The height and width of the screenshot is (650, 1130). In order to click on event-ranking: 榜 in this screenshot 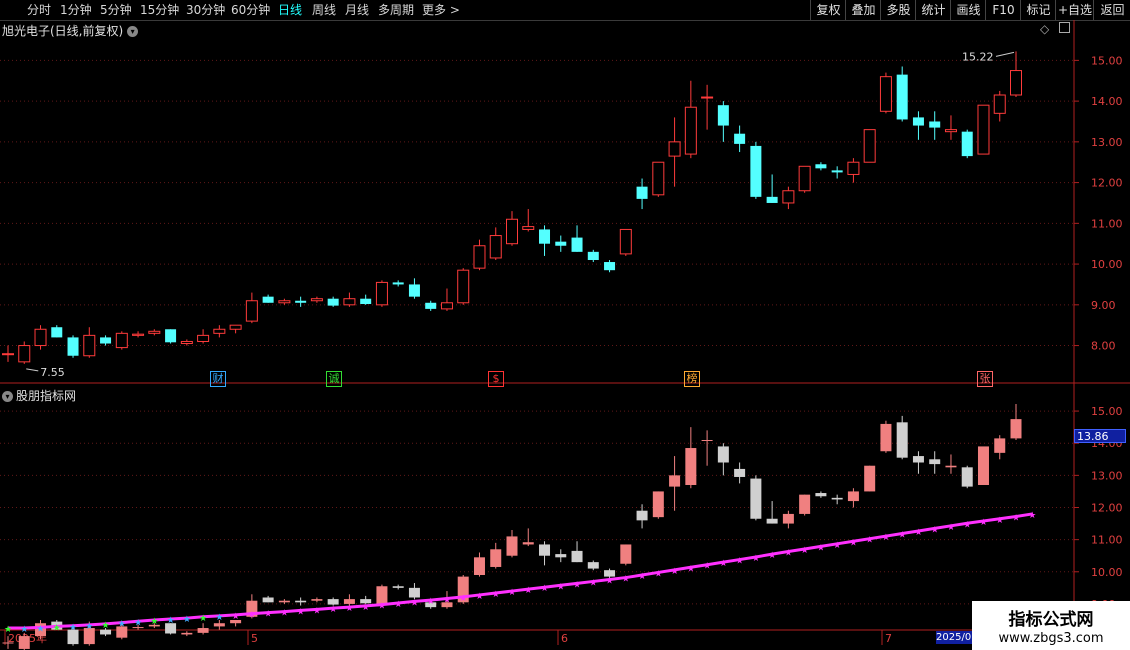, I will do `click(692, 379)`.